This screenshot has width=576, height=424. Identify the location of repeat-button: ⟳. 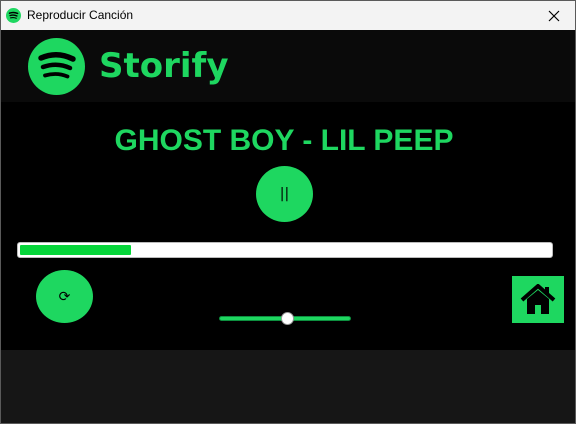
(64, 296).